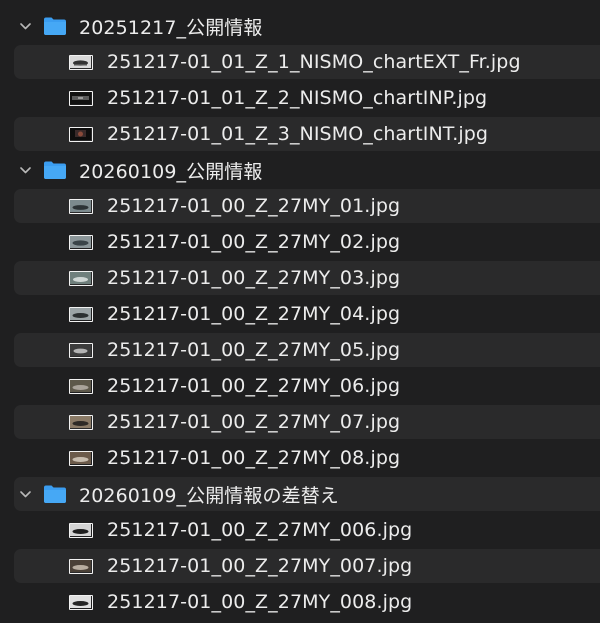 Image resolution: width=600 pixels, height=623 pixels. I want to click on folder-row: 20251217_公開情報, so click(300, 26).